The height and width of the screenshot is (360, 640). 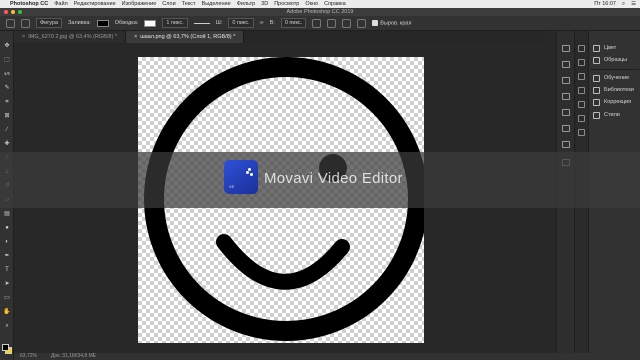 I want to click on link-dimensions-icon: ∞, so click(x=262, y=23).